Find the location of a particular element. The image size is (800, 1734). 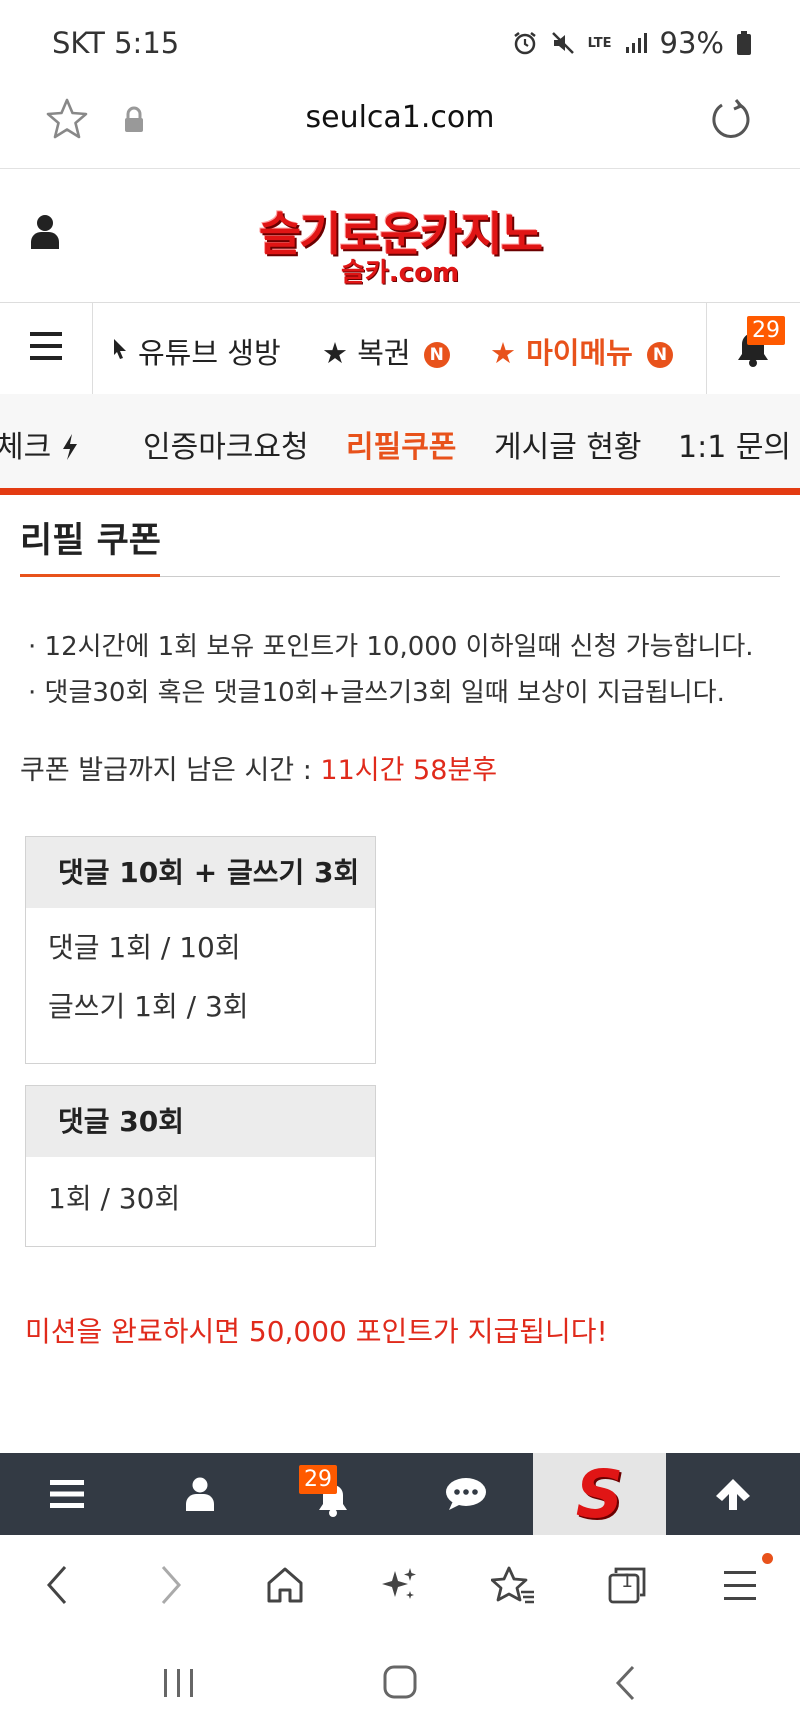

mission-box-head: 댓글 10회 + 글쓰기 3회 is located at coordinates (200, 872).